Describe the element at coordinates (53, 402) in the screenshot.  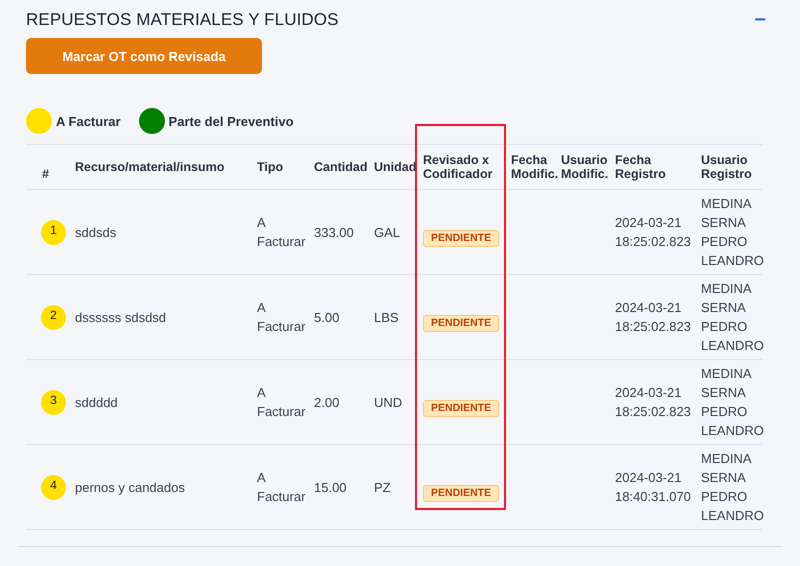
I see `row-number-badge: 3` at that location.